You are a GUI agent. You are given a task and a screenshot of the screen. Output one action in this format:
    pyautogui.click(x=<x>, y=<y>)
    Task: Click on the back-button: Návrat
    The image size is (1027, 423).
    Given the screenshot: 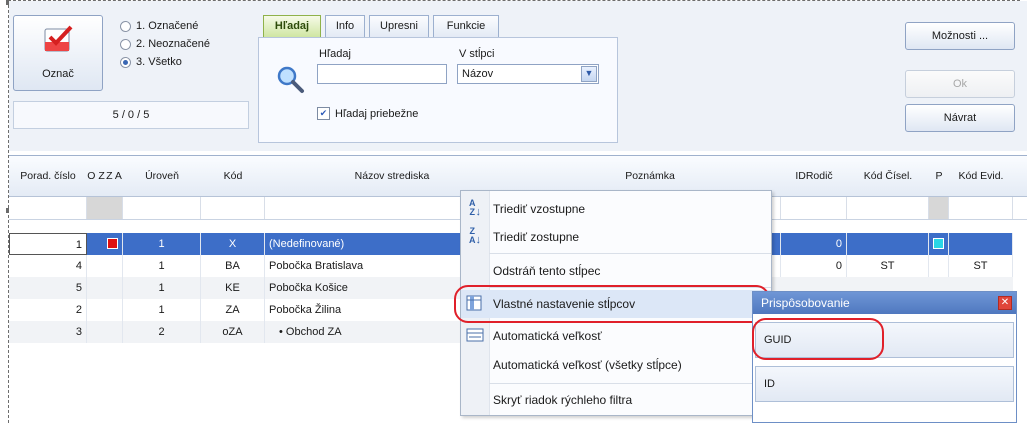 What is the action you would take?
    pyautogui.click(x=960, y=118)
    